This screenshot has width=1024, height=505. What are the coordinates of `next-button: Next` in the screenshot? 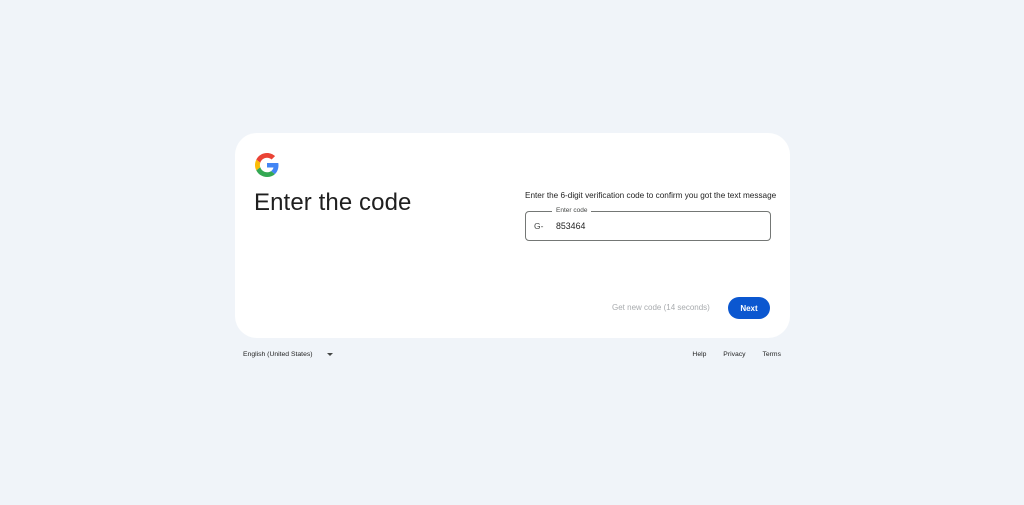 It's located at (749, 308).